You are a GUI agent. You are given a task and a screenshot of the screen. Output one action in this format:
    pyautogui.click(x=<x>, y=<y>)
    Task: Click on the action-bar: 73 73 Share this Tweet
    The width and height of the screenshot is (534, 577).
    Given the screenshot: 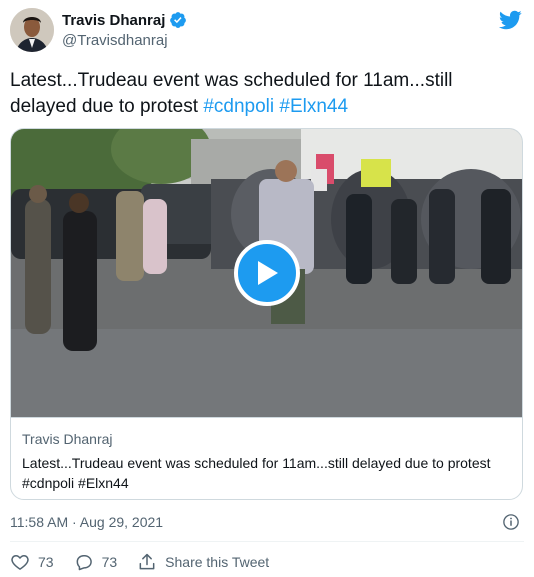 What is the action you would take?
    pyautogui.click(x=149, y=562)
    